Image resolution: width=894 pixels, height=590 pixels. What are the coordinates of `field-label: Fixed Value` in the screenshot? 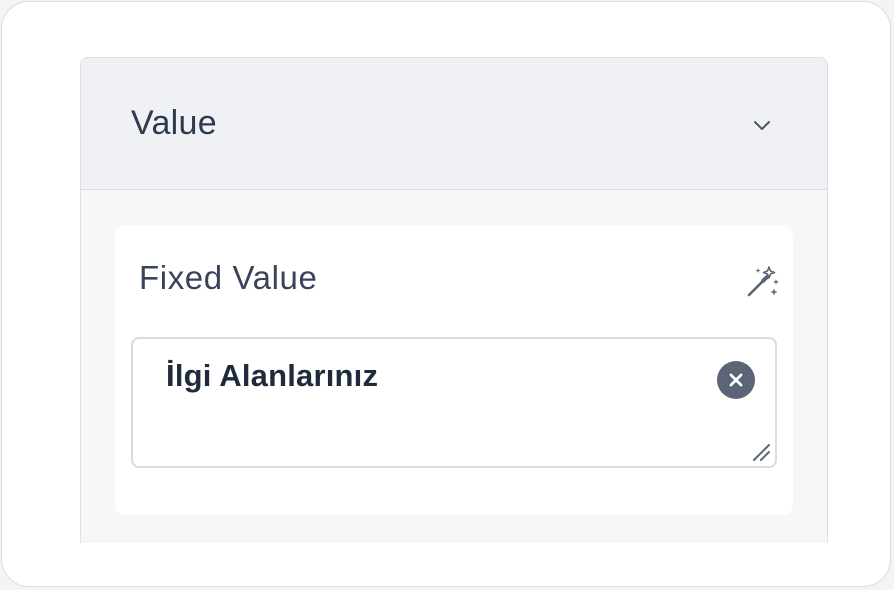 It's located at (228, 277).